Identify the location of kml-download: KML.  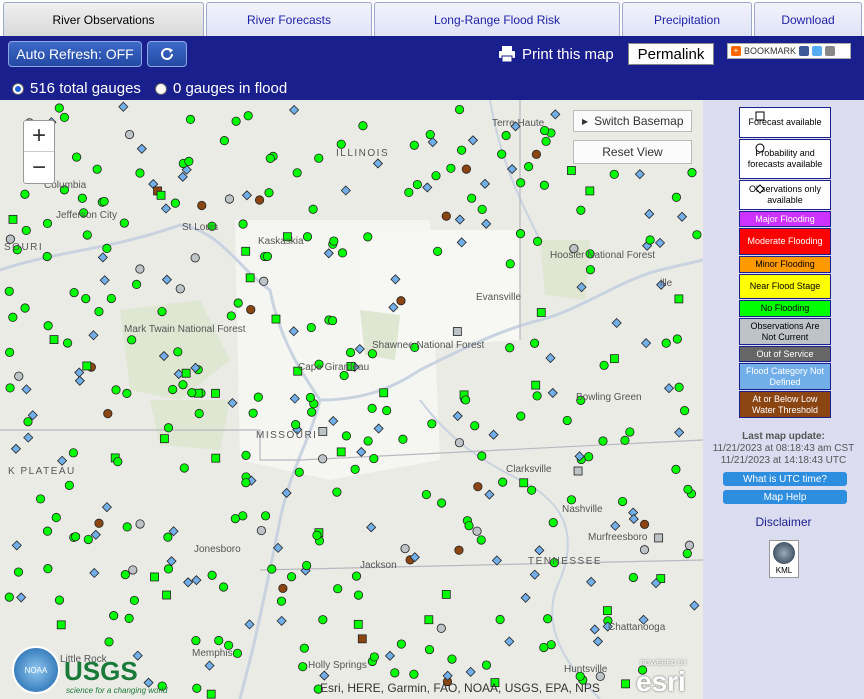
(784, 559).